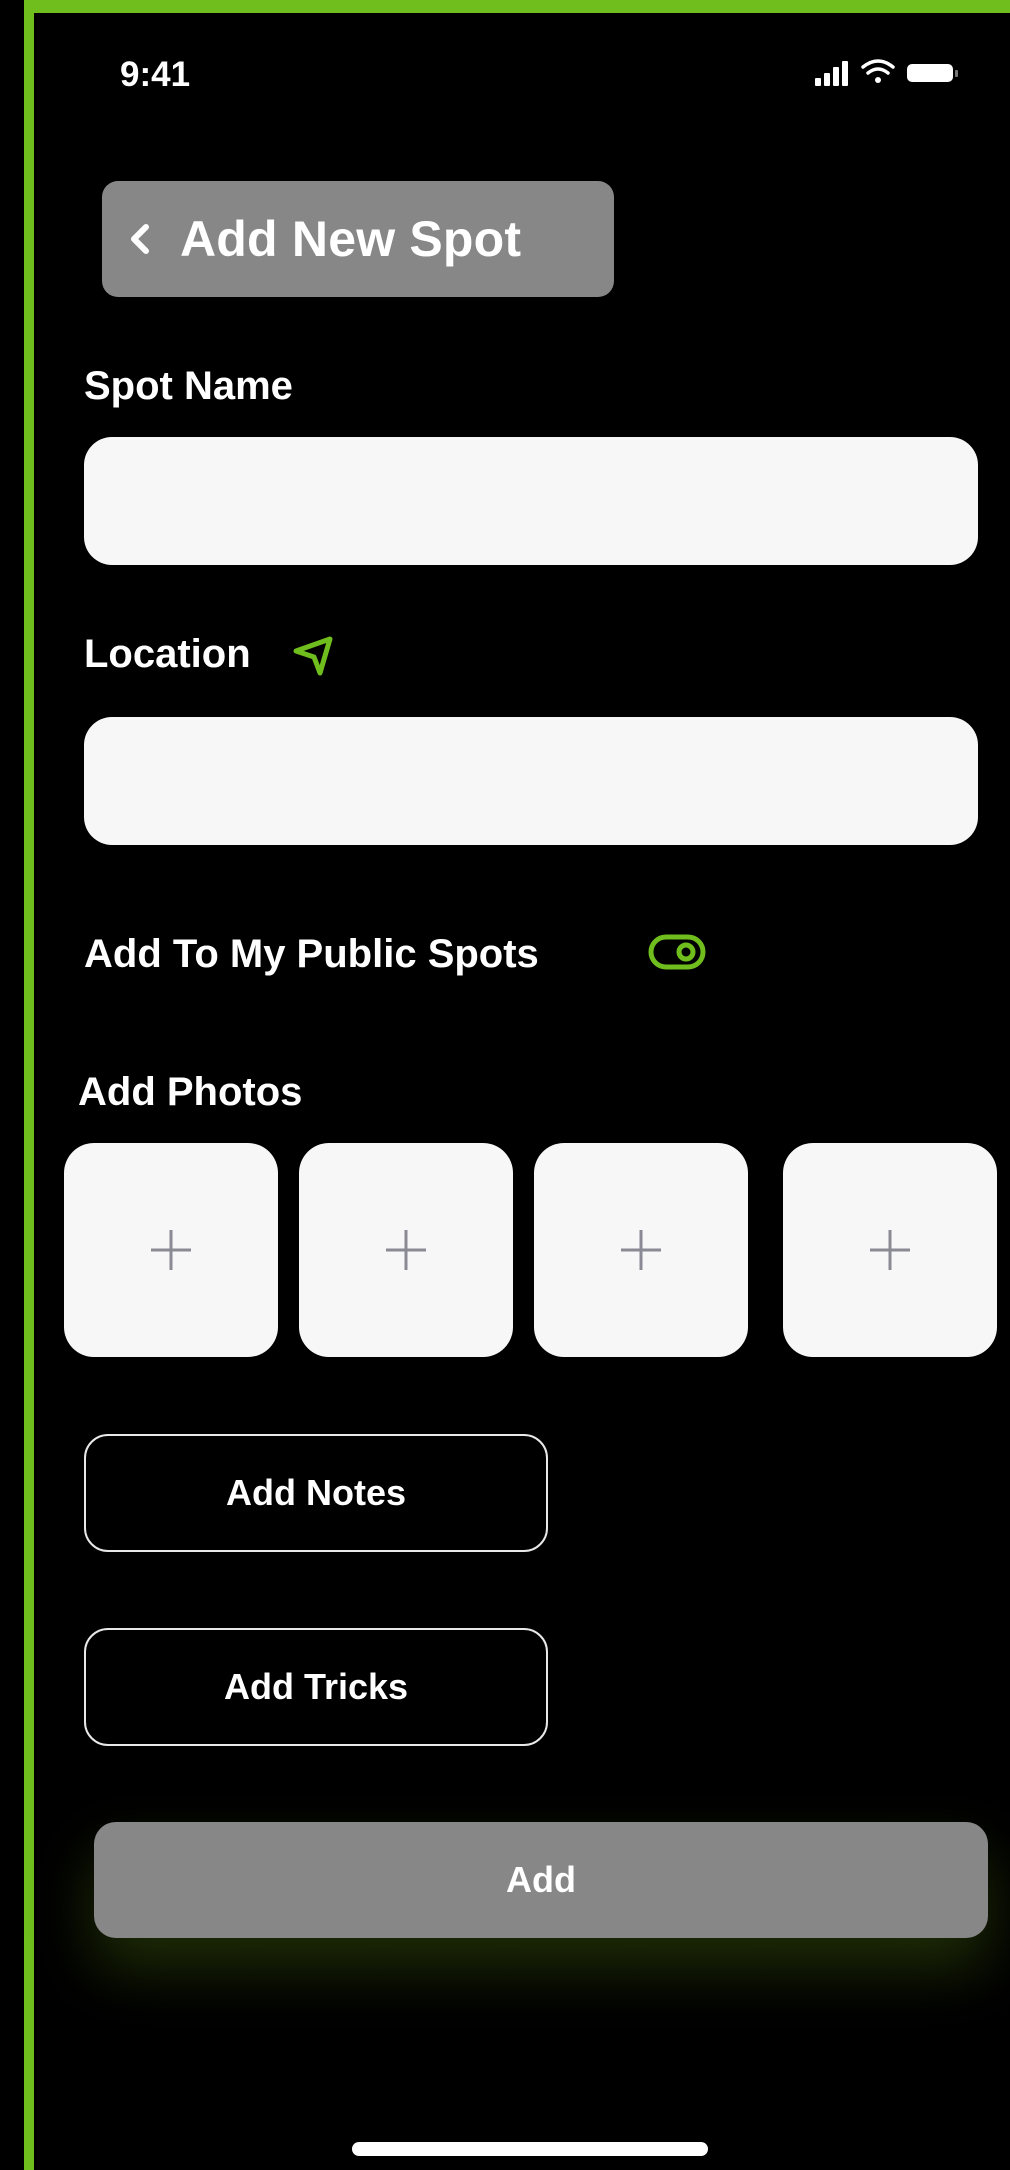 Image resolution: width=1010 pixels, height=2170 pixels. What do you see at coordinates (190, 1092) in the screenshot?
I see `add-photos-label: Add Photos` at bounding box center [190, 1092].